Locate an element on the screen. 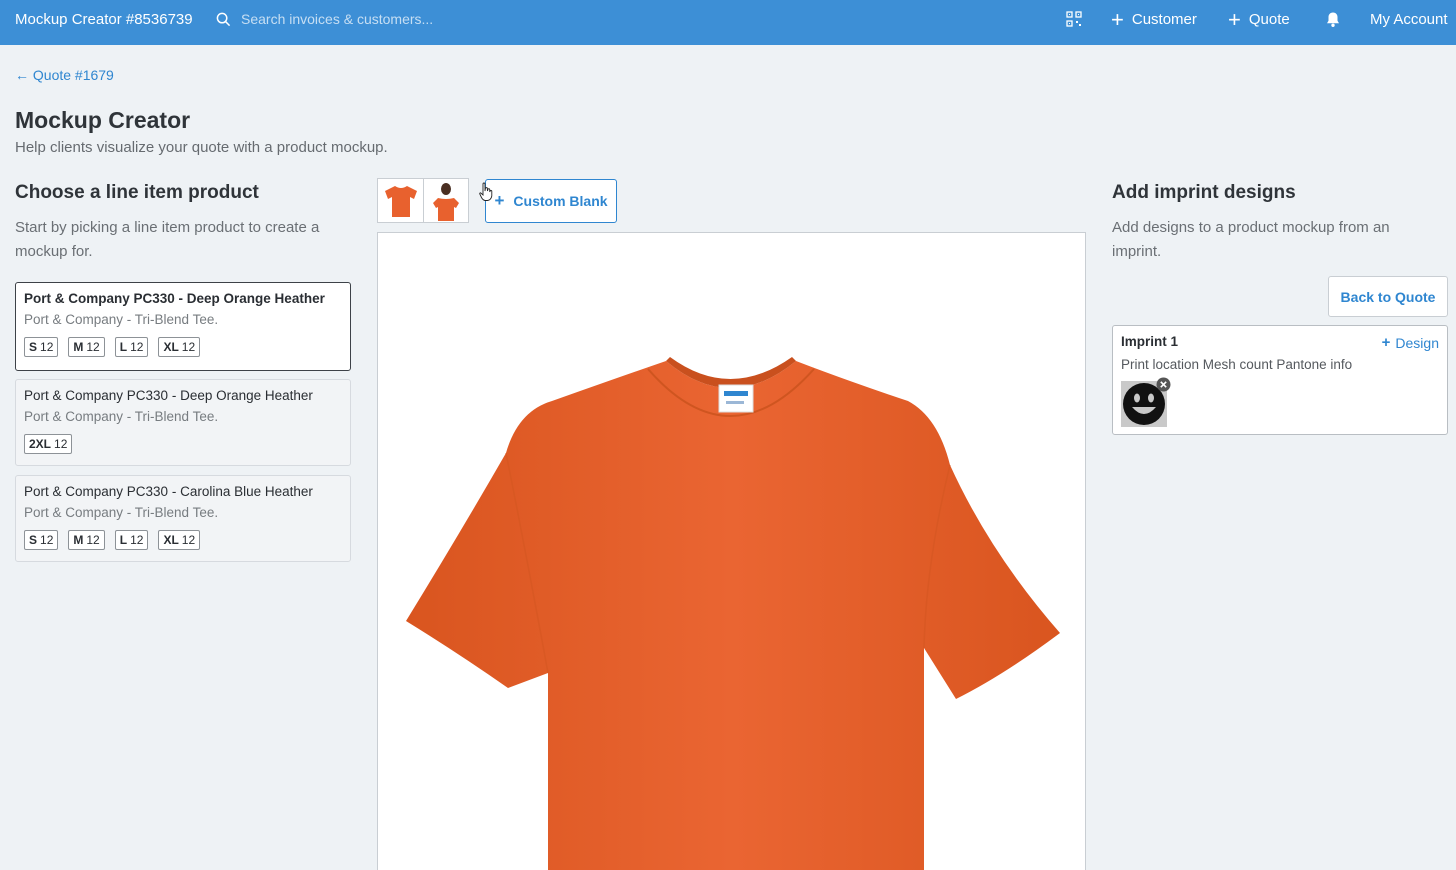 This screenshot has height=870, width=1456. bell-icon is located at coordinates (1333, 19).